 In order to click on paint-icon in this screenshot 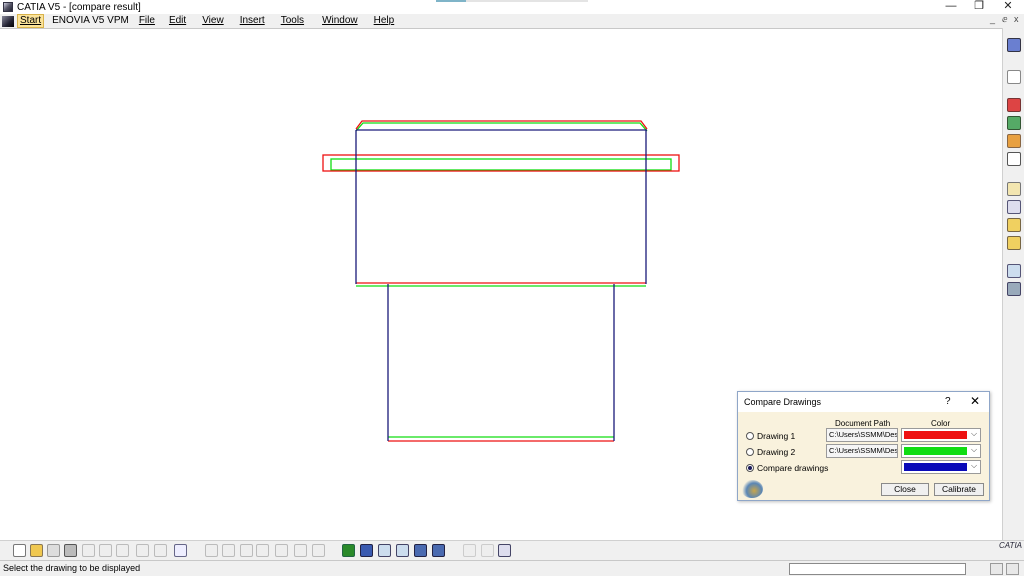, I will do `click(1014, 141)`.